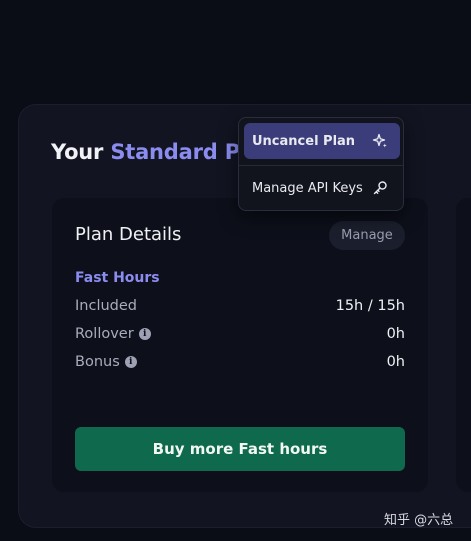 This screenshot has width=471, height=541. What do you see at coordinates (307, 188) in the screenshot?
I see `menu-item-label: Manage API Keys` at bounding box center [307, 188].